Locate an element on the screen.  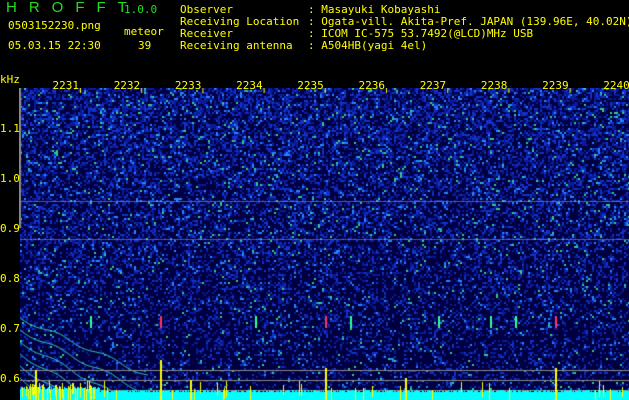
app-title: HROFFT is located at coordinates (72, 8).